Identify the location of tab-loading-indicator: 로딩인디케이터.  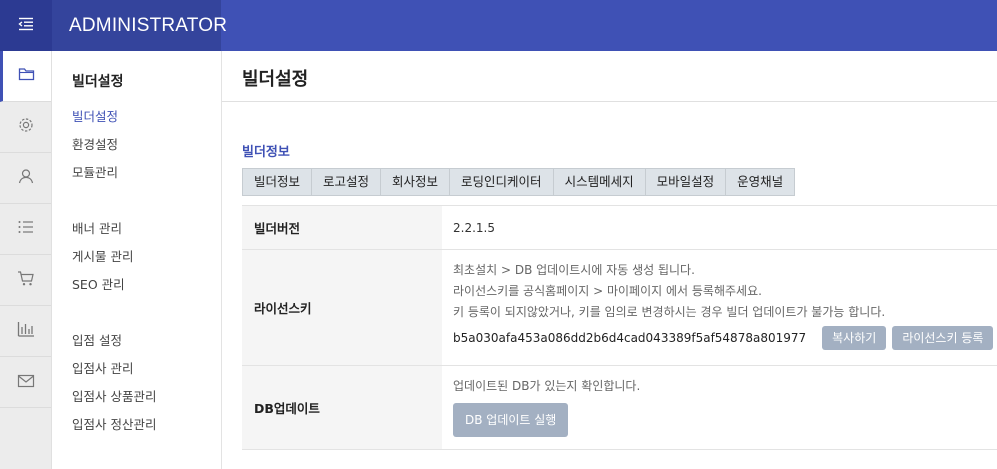
(502, 182).